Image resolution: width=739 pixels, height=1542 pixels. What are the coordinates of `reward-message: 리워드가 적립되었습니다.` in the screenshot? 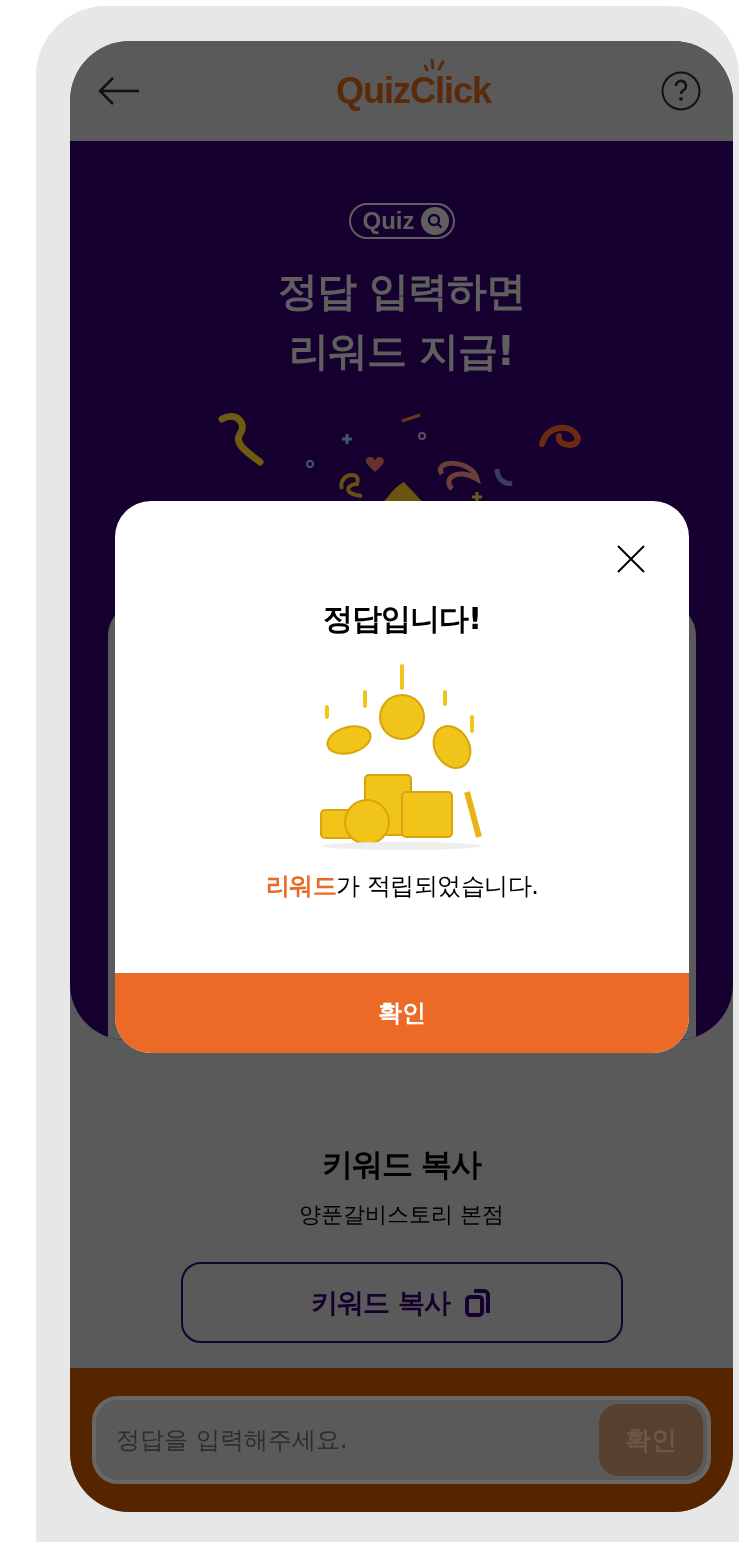 It's located at (402, 886).